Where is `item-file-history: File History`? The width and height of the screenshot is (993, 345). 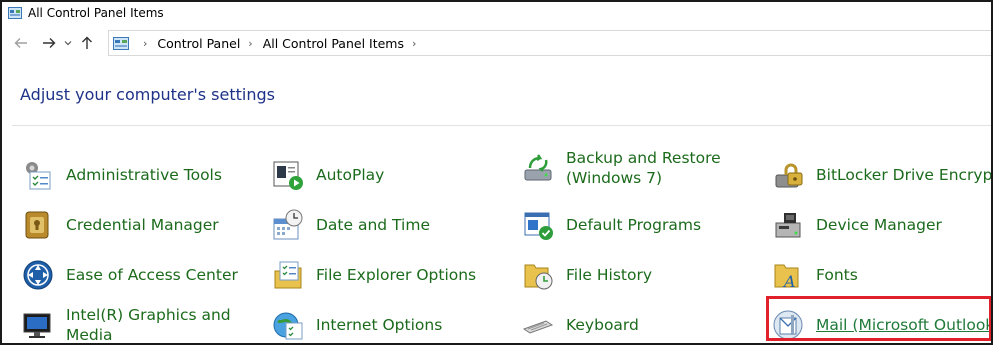
item-file-history: File History is located at coordinates (587, 275).